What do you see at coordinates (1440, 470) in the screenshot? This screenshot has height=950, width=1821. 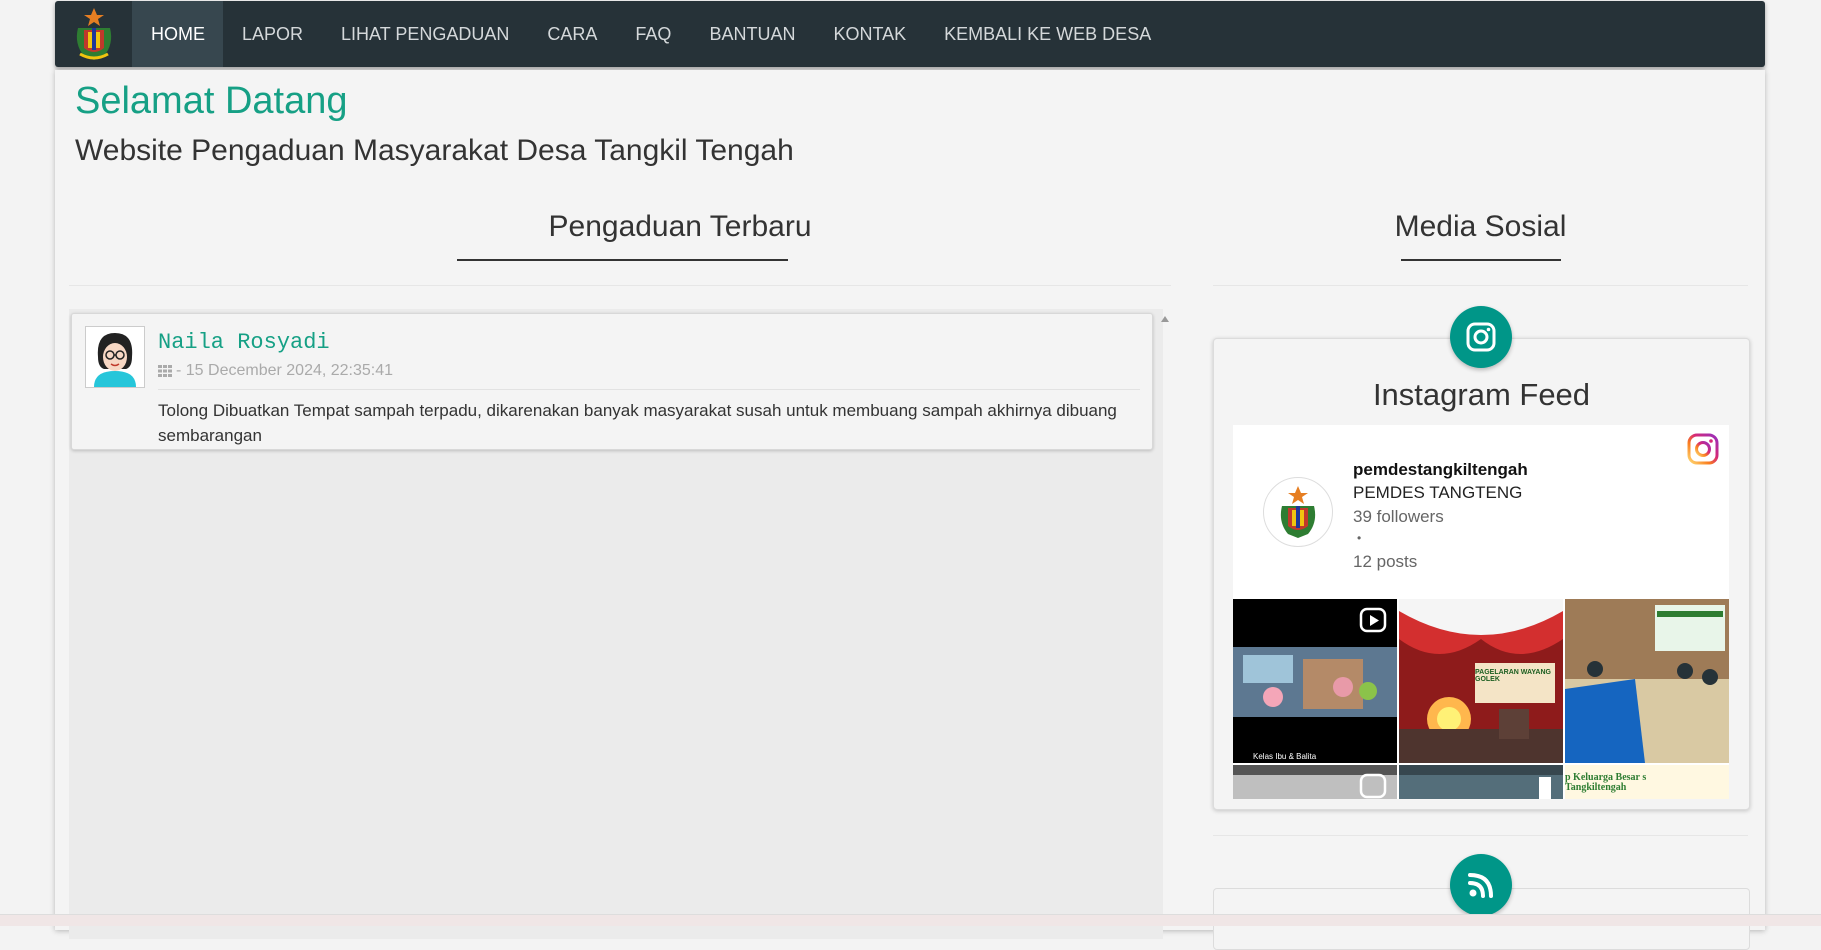 I see `instagram-username: pemdestangkiltengah` at bounding box center [1440, 470].